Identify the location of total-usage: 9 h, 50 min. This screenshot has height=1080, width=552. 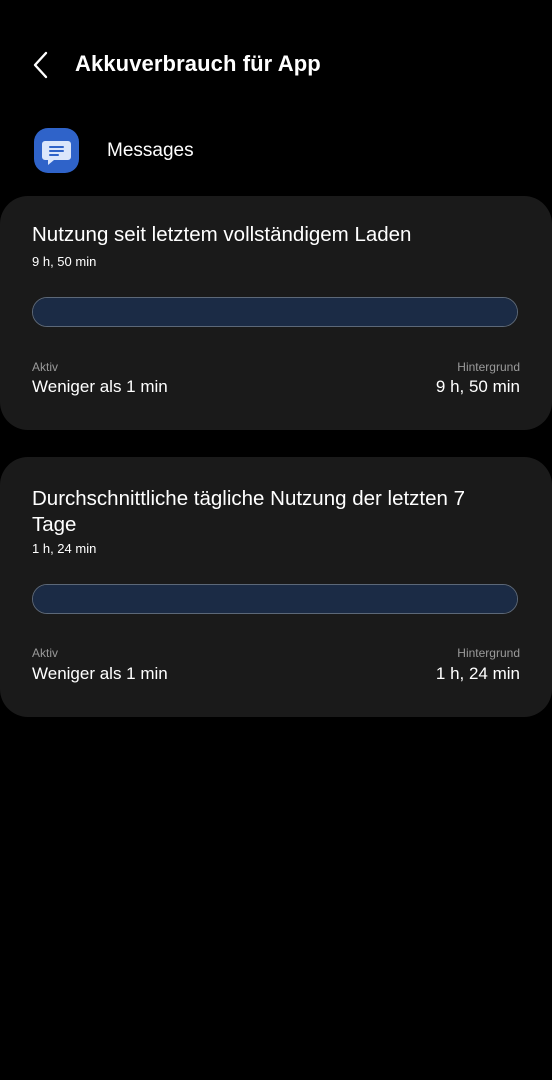
(64, 261).